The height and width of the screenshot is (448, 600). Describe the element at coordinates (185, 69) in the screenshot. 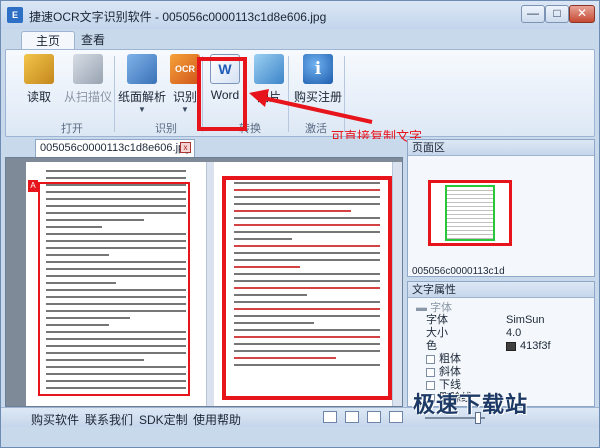

I see `ocr-icon: OCR` at that location.